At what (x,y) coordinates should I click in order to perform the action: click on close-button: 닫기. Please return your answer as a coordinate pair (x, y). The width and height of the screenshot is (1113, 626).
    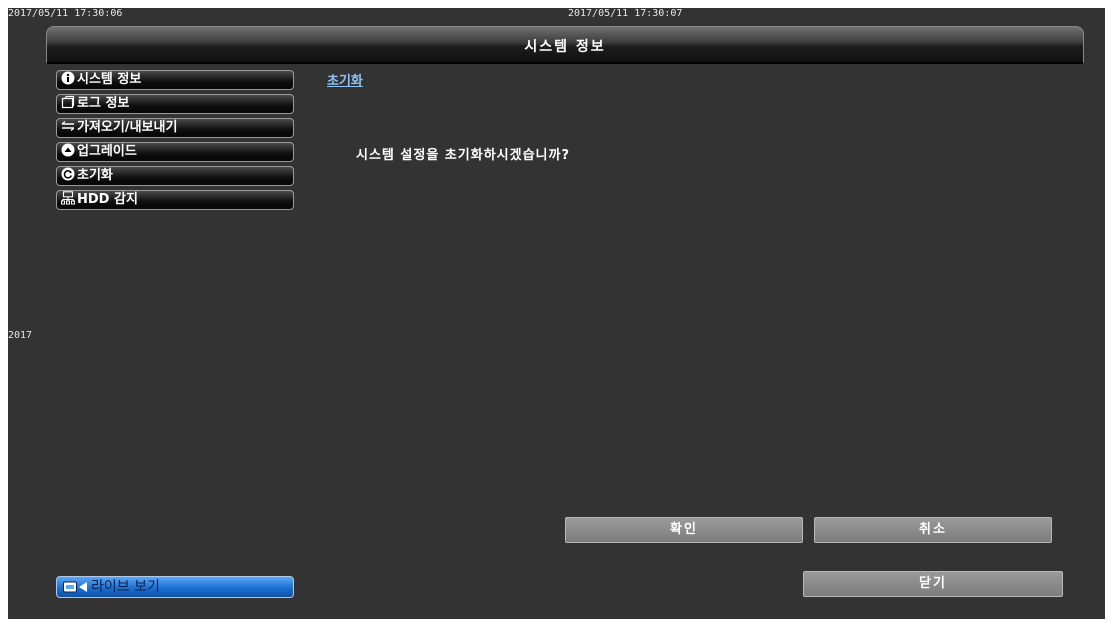
    Looking at the image, I should click on (933, 584).